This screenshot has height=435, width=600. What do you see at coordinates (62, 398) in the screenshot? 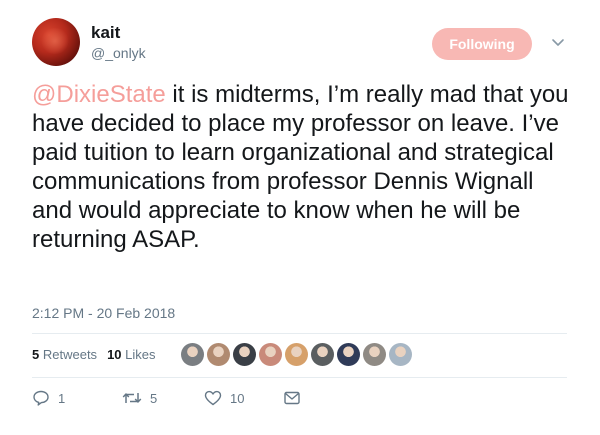
I see `reply-count: 1` at bounding box center [62, 398].